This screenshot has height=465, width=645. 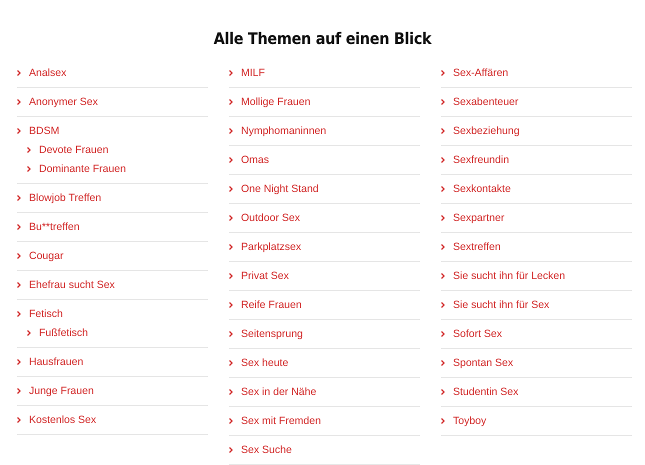 What do you see at coordinates (280, 188) in the screenshot?
I see `topic-link: One Night Stand` at bounding box center [280, 188].